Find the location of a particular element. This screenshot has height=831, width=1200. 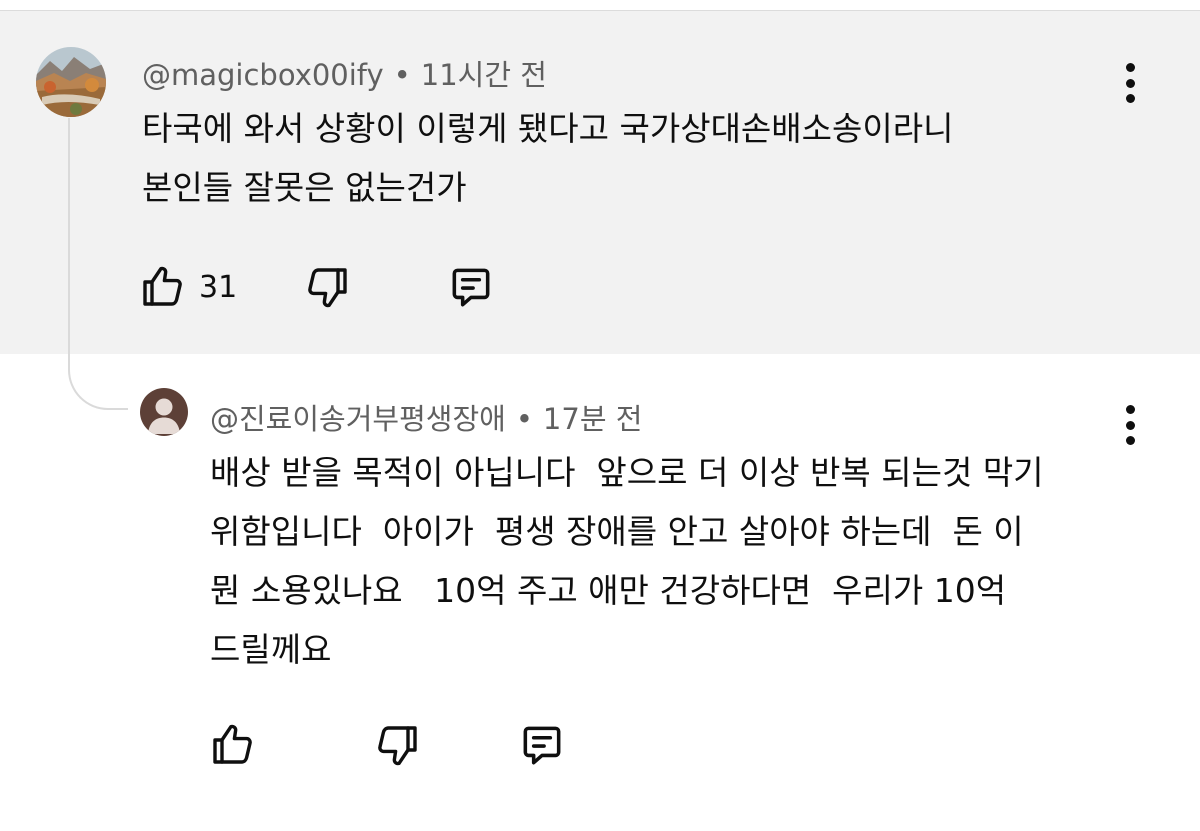

comment-header: @magicbox00ify • 11시간 전 is located at coordinates (344, 73).